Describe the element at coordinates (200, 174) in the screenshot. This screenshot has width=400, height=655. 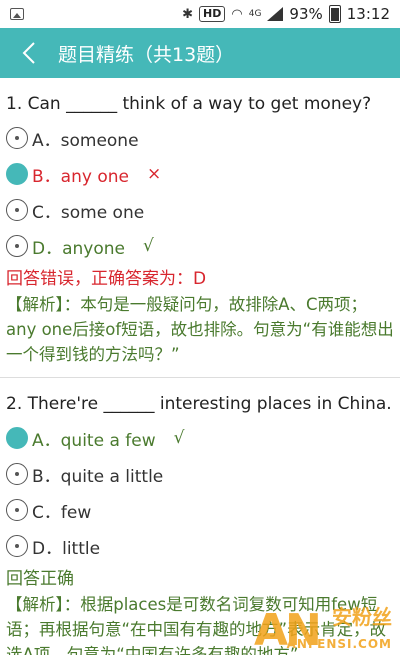
I see `option-b: B．any one ×` at that location.